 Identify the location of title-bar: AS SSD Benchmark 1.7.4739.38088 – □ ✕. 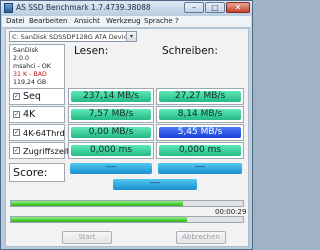
(126, 8).